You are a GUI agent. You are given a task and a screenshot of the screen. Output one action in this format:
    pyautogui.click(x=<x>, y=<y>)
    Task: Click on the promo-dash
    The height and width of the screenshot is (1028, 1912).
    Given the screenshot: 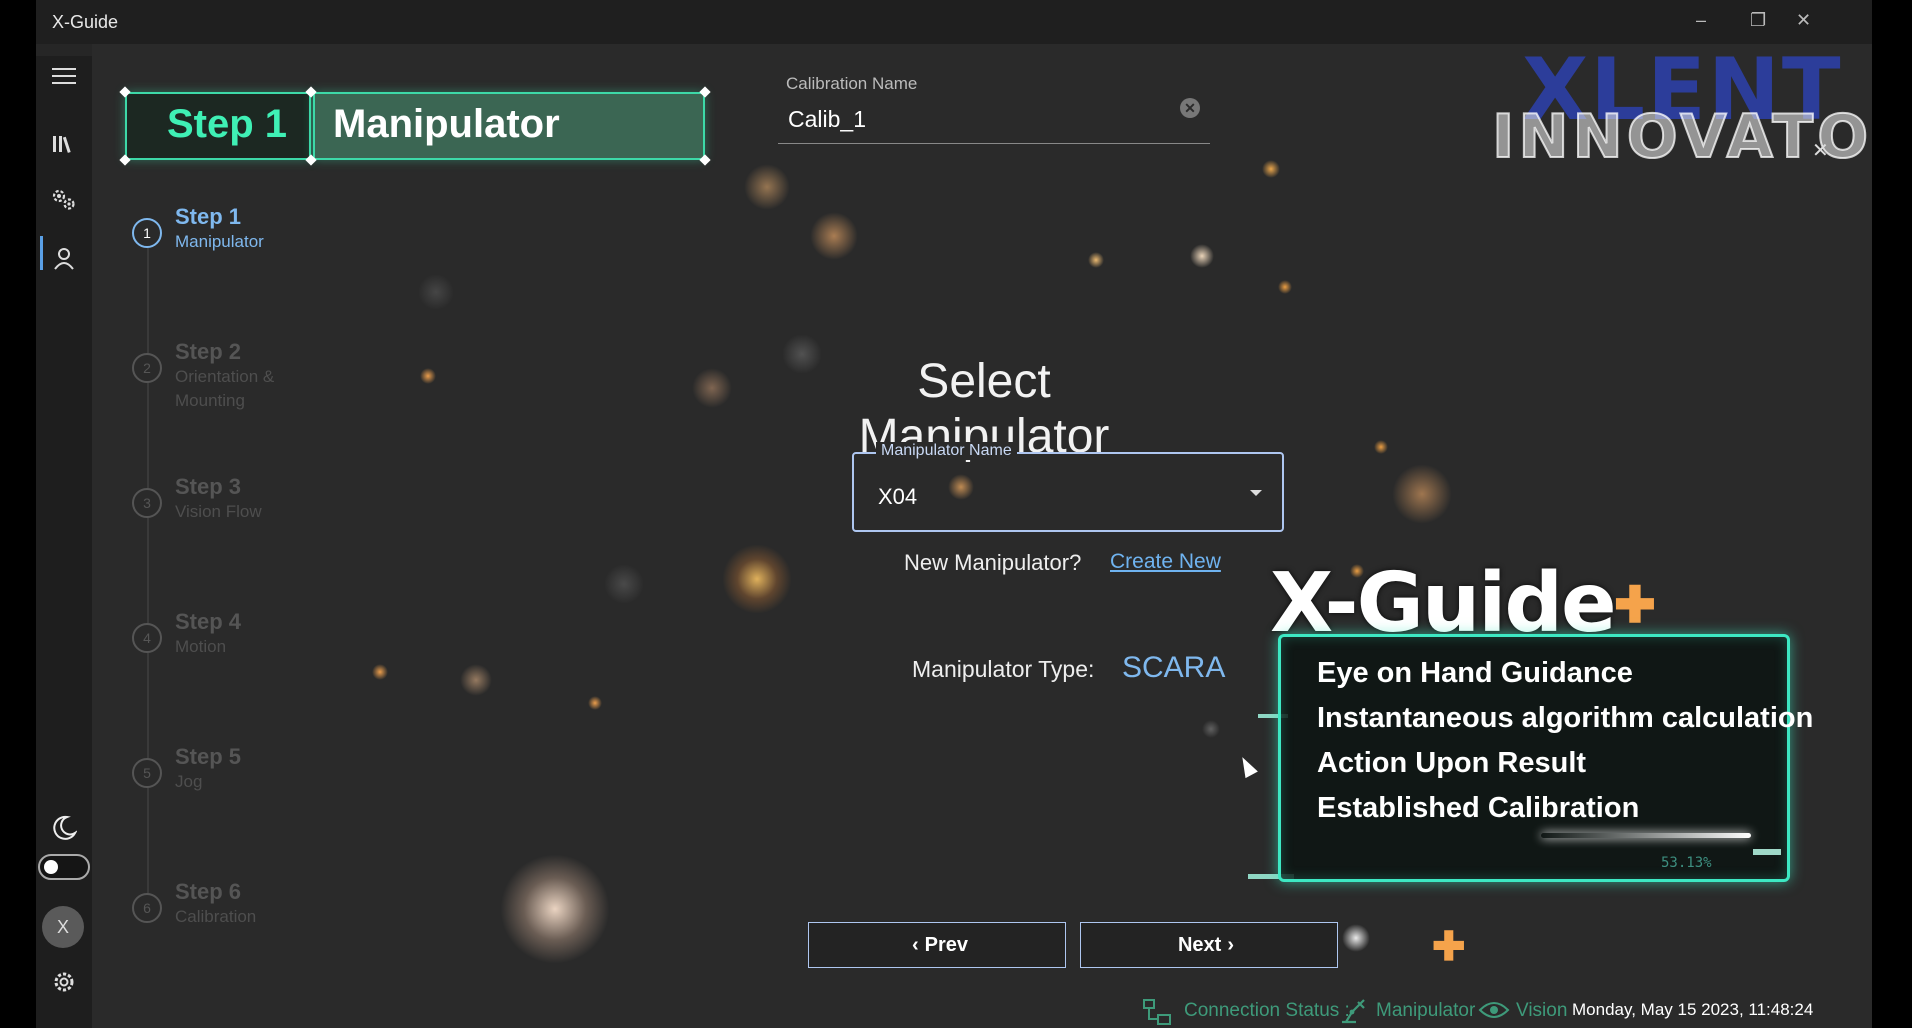 What is the action you would take?
    pyautogui.click(x=1767, y=852)
    